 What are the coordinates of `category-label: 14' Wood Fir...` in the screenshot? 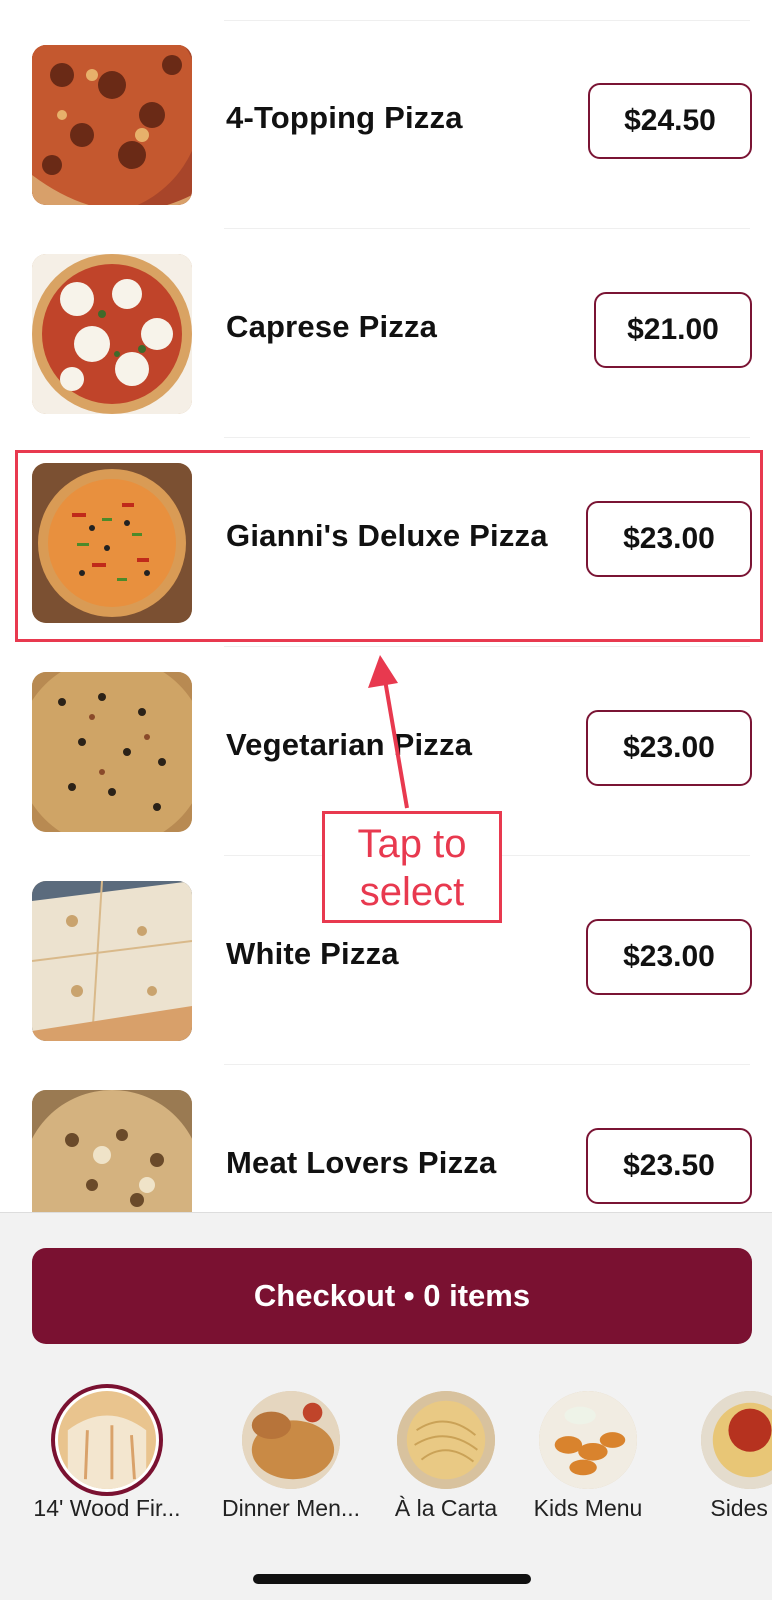 It's located at (107, 1508).